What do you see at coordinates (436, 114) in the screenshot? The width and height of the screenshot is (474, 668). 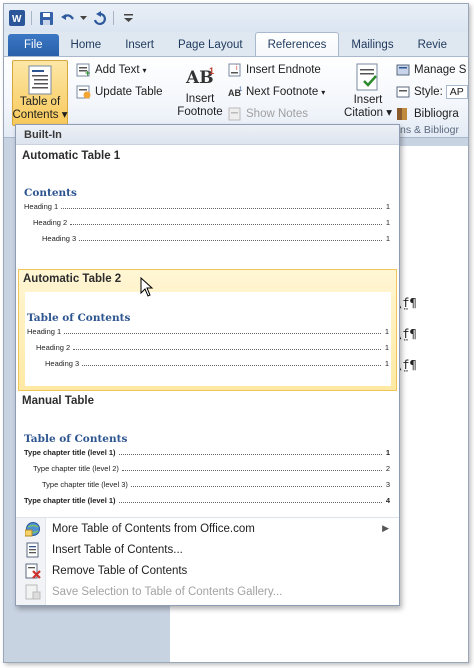 I see `bibliography-label: Bibliogra` at bounding box center [436, 114].